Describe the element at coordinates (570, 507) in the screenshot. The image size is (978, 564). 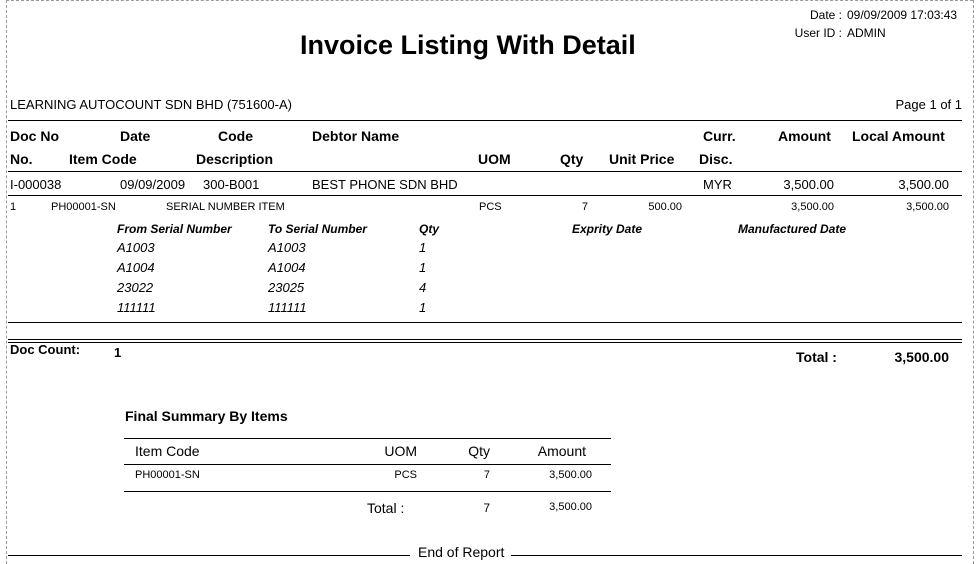
I see `summary-total-amount: 3,500.00` at that location.